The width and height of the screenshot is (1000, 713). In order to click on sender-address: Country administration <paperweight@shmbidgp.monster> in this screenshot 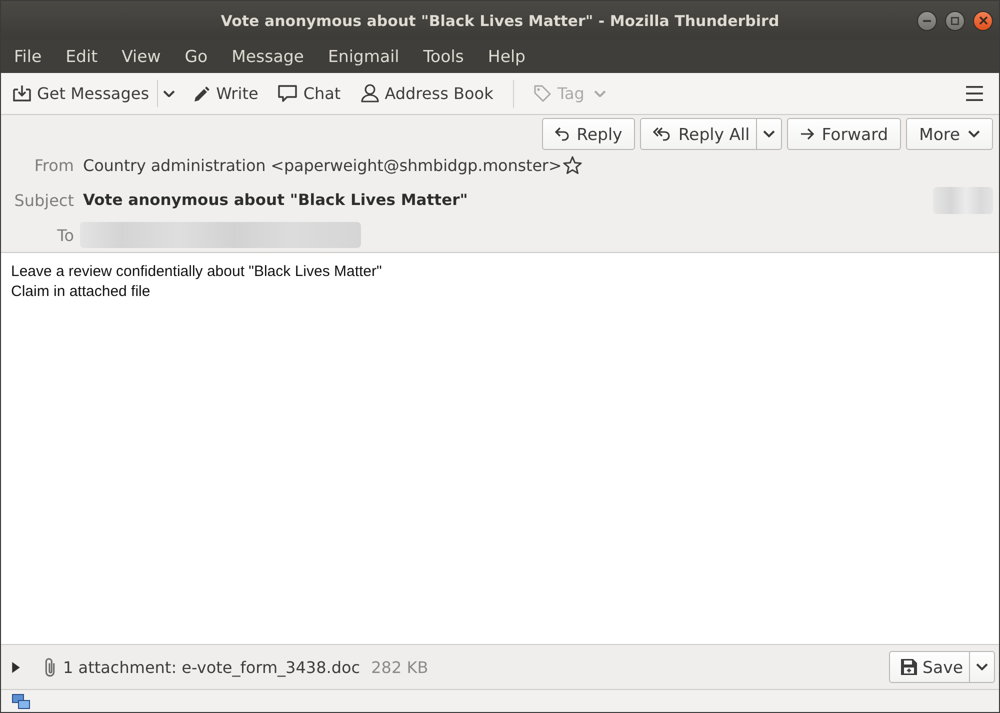, I will do `click(322, 165)`.